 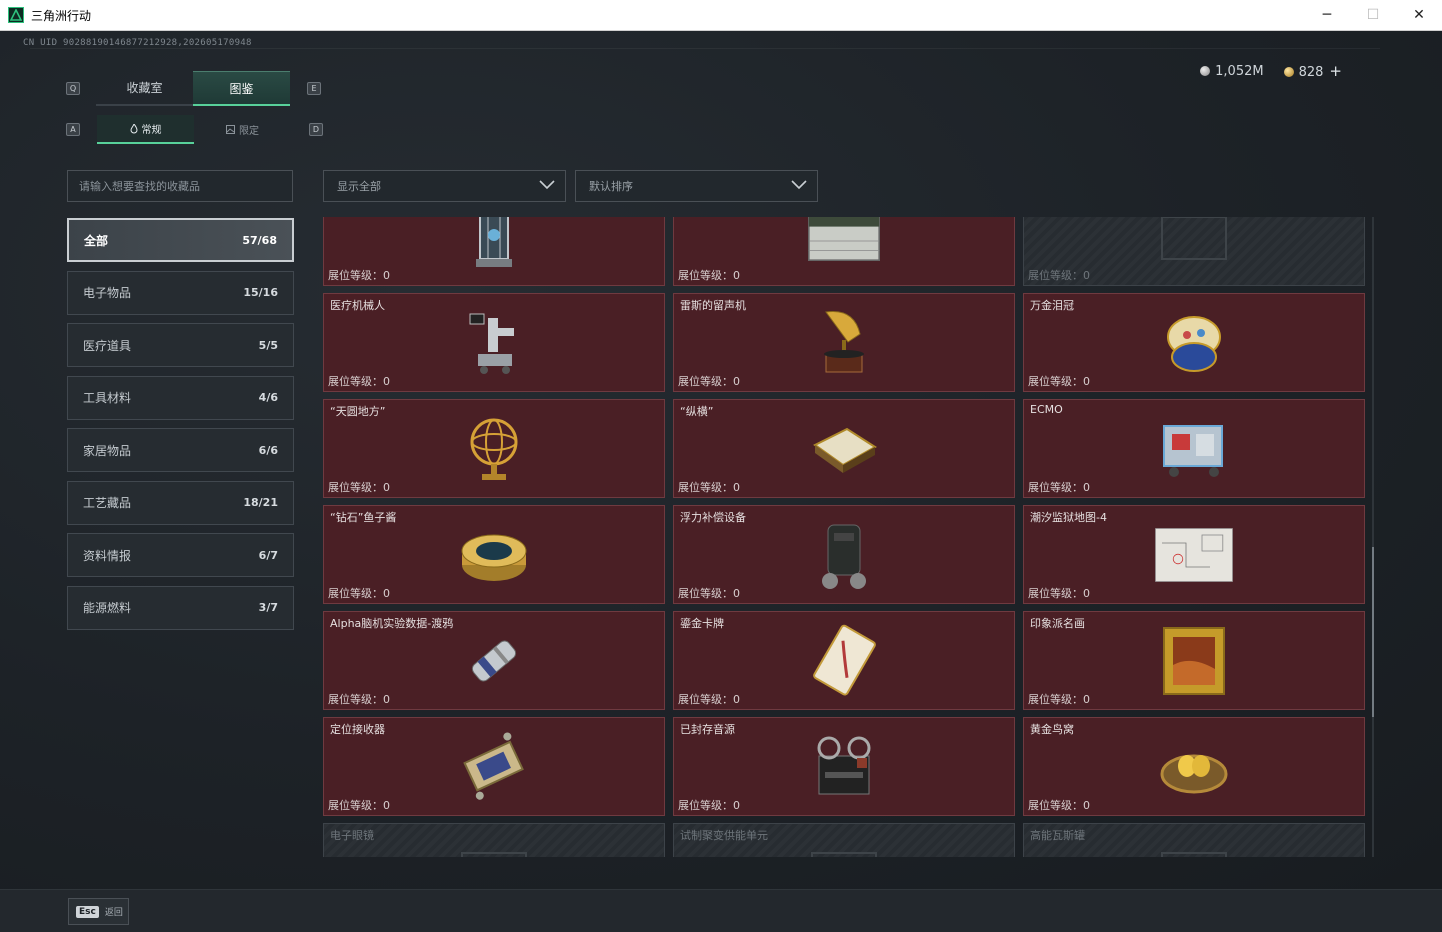 I want to click on silver-currency: 1,052M, so click(x=1232, y=71).